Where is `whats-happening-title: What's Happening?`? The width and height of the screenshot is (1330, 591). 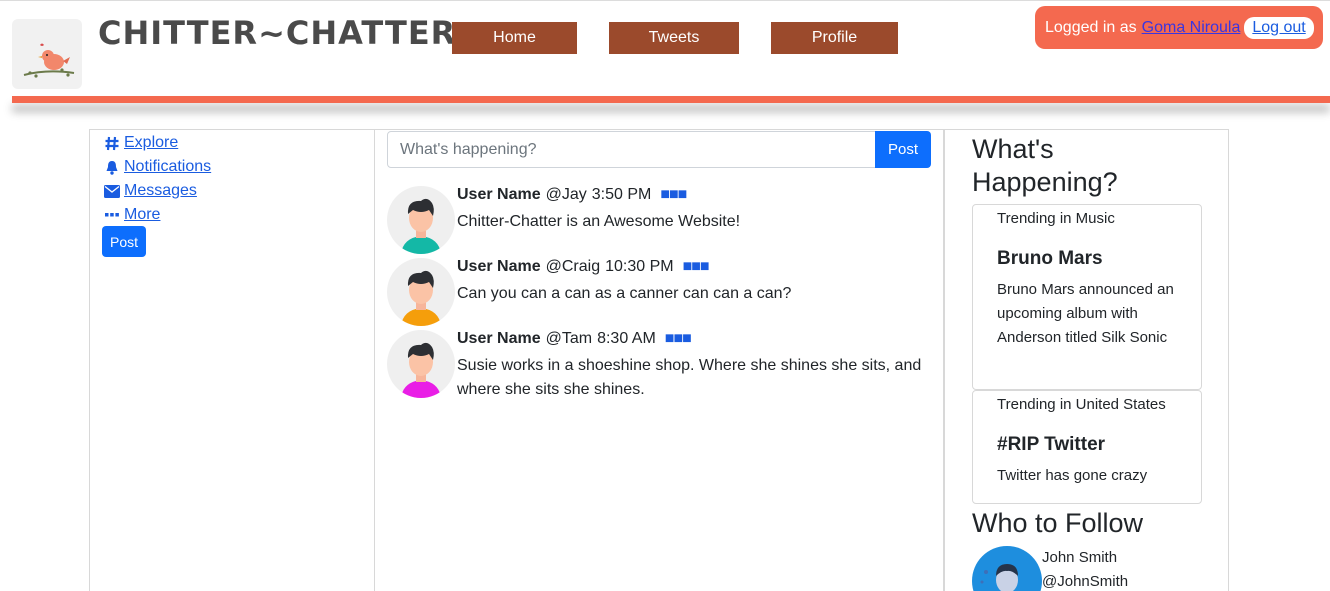
whats-happening-title: What's Happening? is located at coordinates (1045, 165).